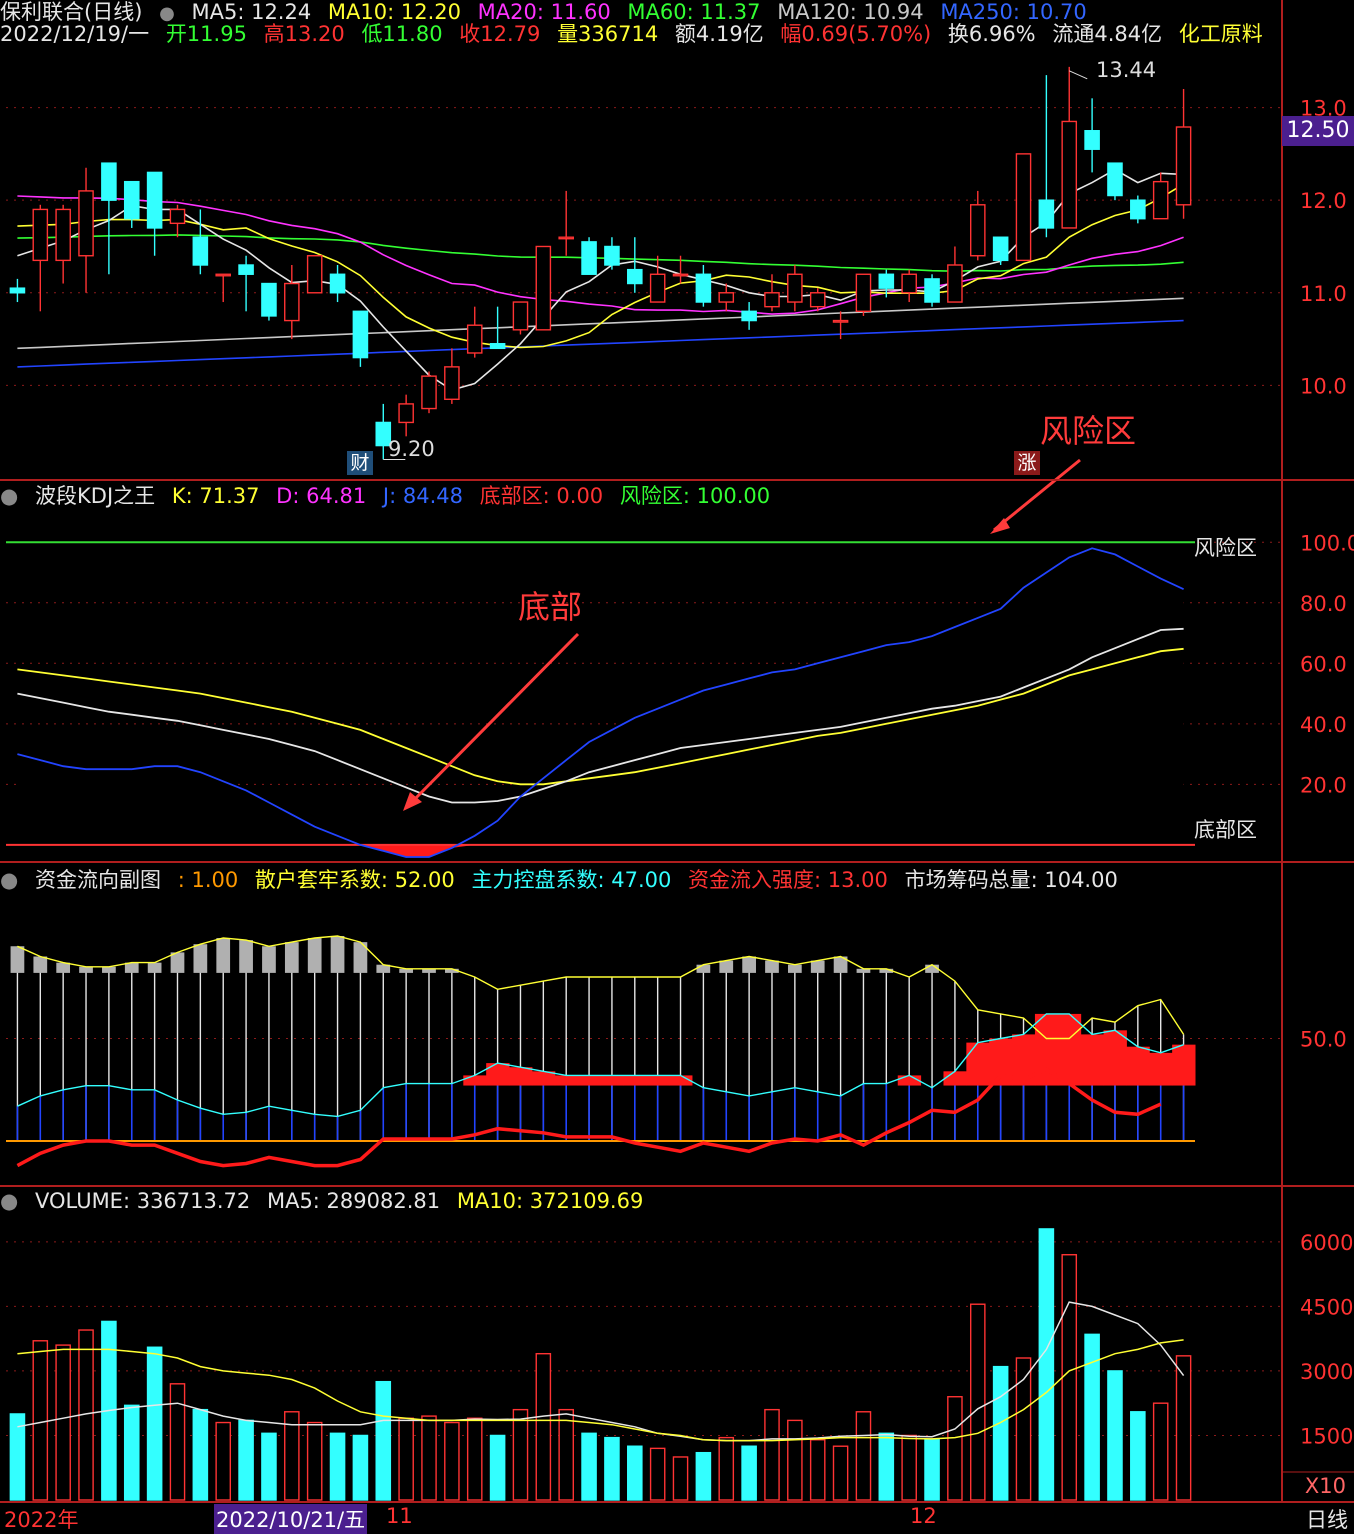 Image resolution: width=1354 pixels, height=1534 pixels. Describe the element at coordinates (98, 880) in the screenshot. I see `fund-title: 资金流向副图` at that location.